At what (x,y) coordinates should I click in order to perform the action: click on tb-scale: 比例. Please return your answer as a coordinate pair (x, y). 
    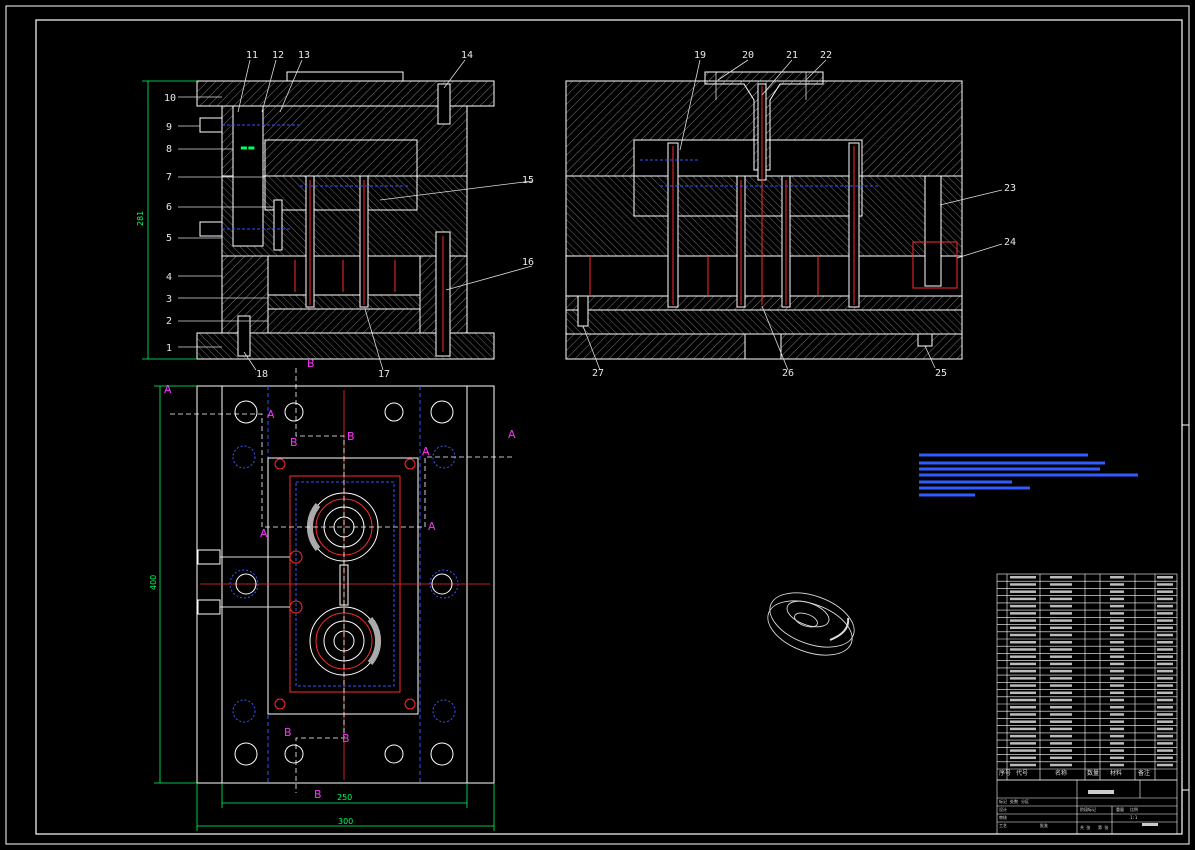
    Looking at the image, I should click on (1134, 809).